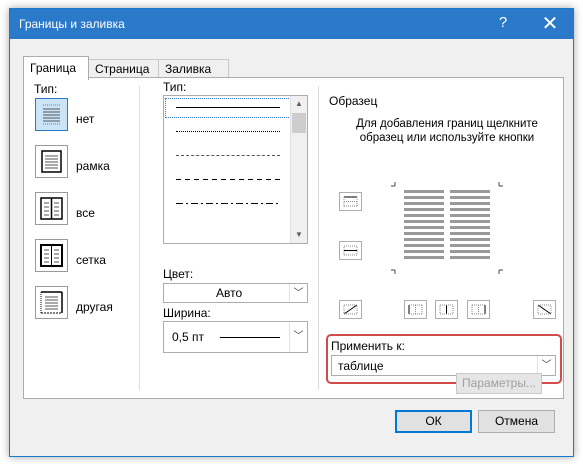  Describe the element at coordinates (447, 228) in the screenshot. I see `border-preview` at that location.